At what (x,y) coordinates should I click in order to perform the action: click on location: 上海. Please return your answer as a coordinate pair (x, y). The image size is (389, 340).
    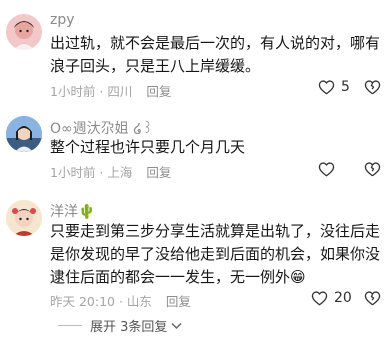
    Looking at the image, I should click on (120, 172).